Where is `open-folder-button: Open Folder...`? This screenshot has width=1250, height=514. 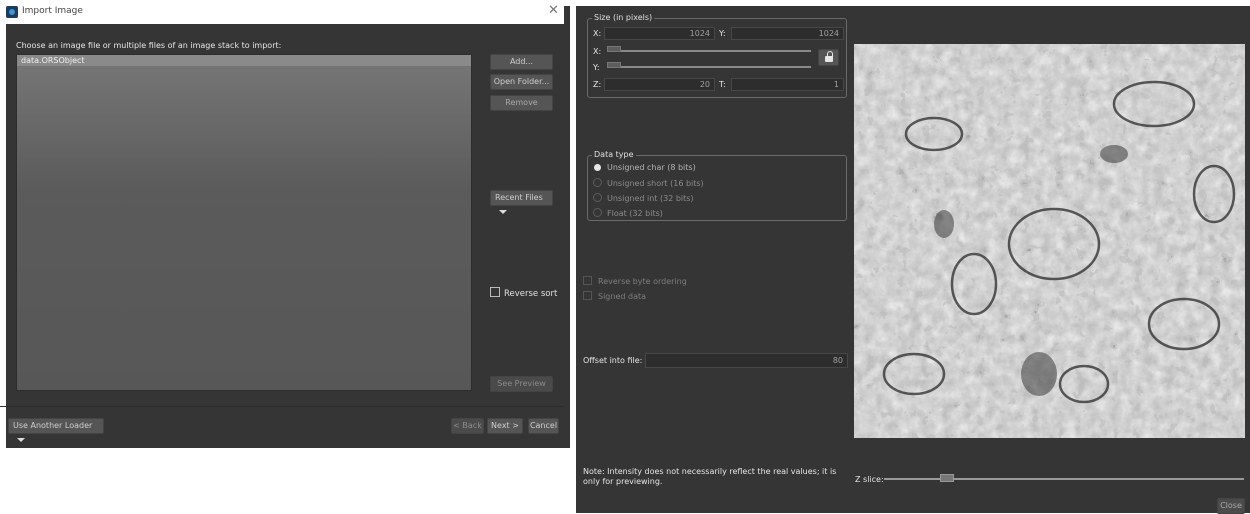
open-folder-button: Open Folder... is located at coordinates (521, 82).